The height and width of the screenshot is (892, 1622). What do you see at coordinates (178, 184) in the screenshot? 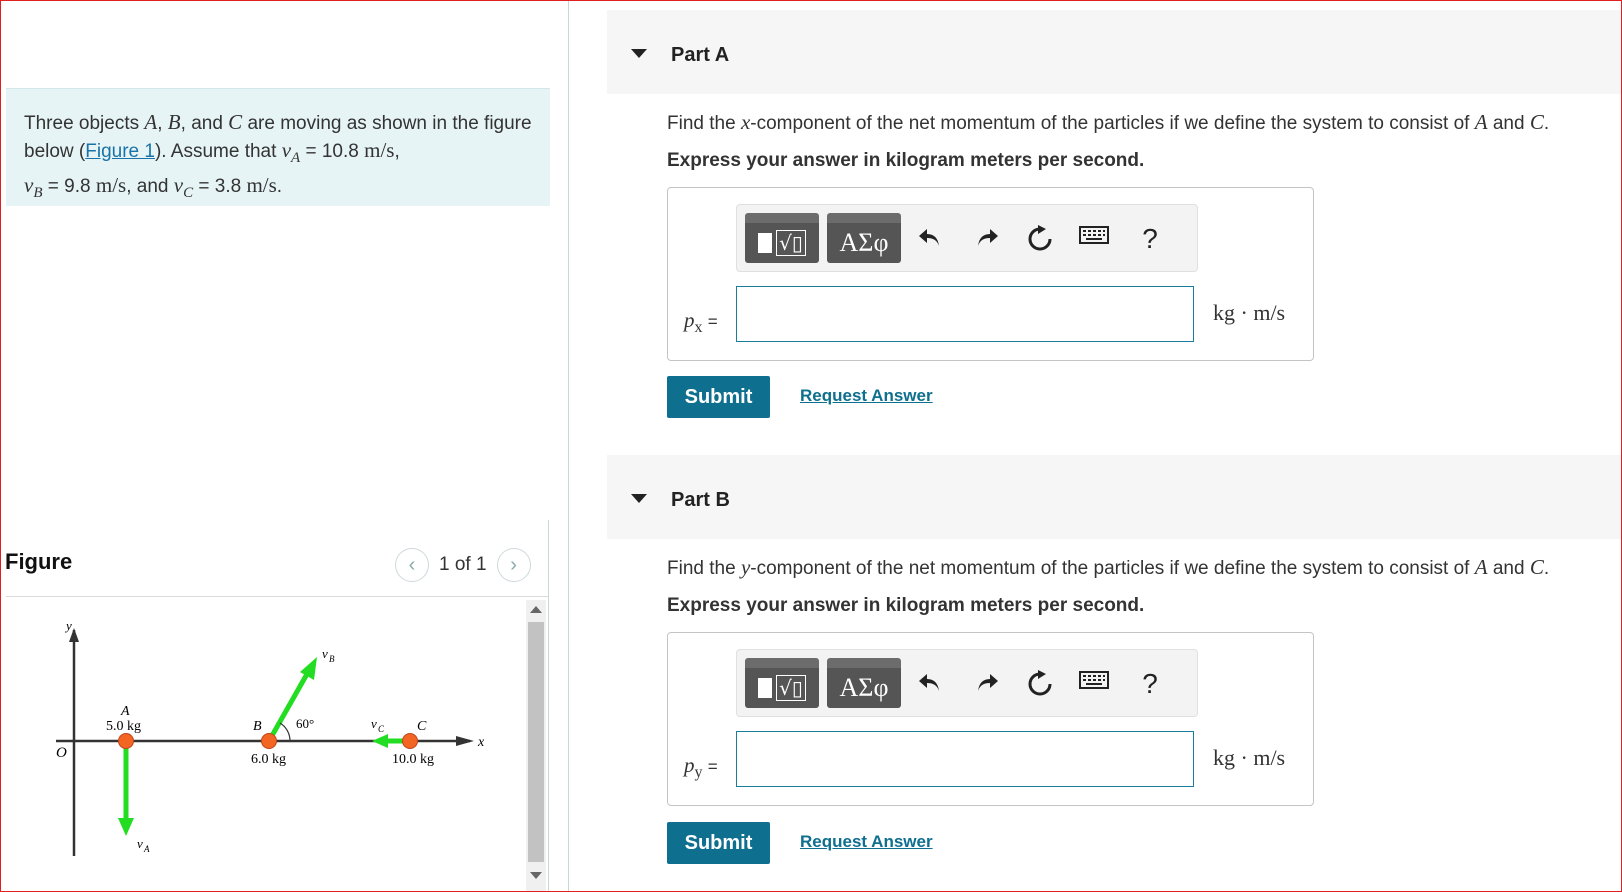
I see `vc-symbol: v` at bounding box center [178, 184].